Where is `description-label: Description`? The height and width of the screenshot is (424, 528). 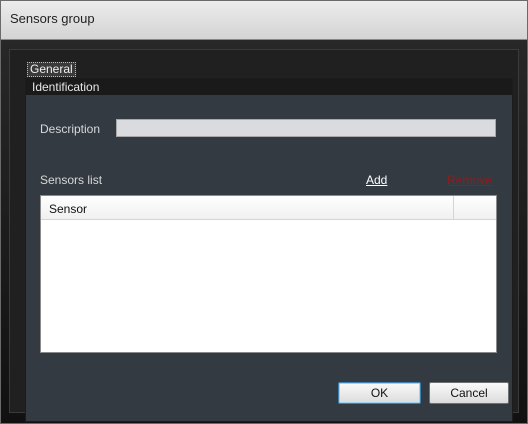 description-label: Description is located at coordinates (70, 129).